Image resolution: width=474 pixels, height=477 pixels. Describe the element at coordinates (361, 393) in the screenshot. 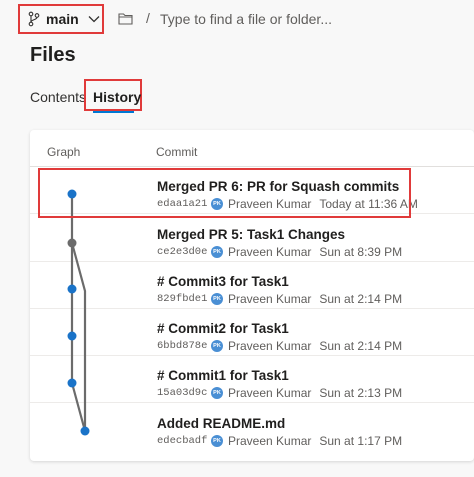

I see `commit-time: Sun at 2:13 PM` at that location.